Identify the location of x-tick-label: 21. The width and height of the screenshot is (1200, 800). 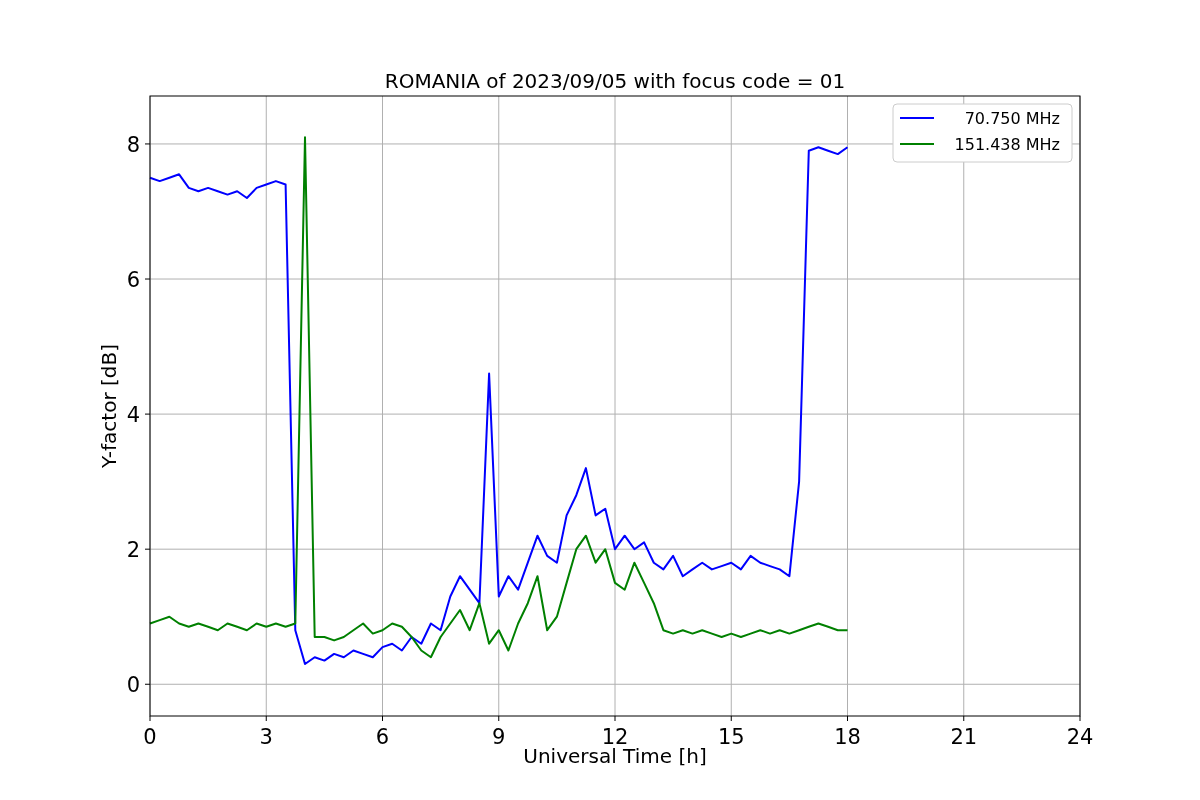
(964, 737).